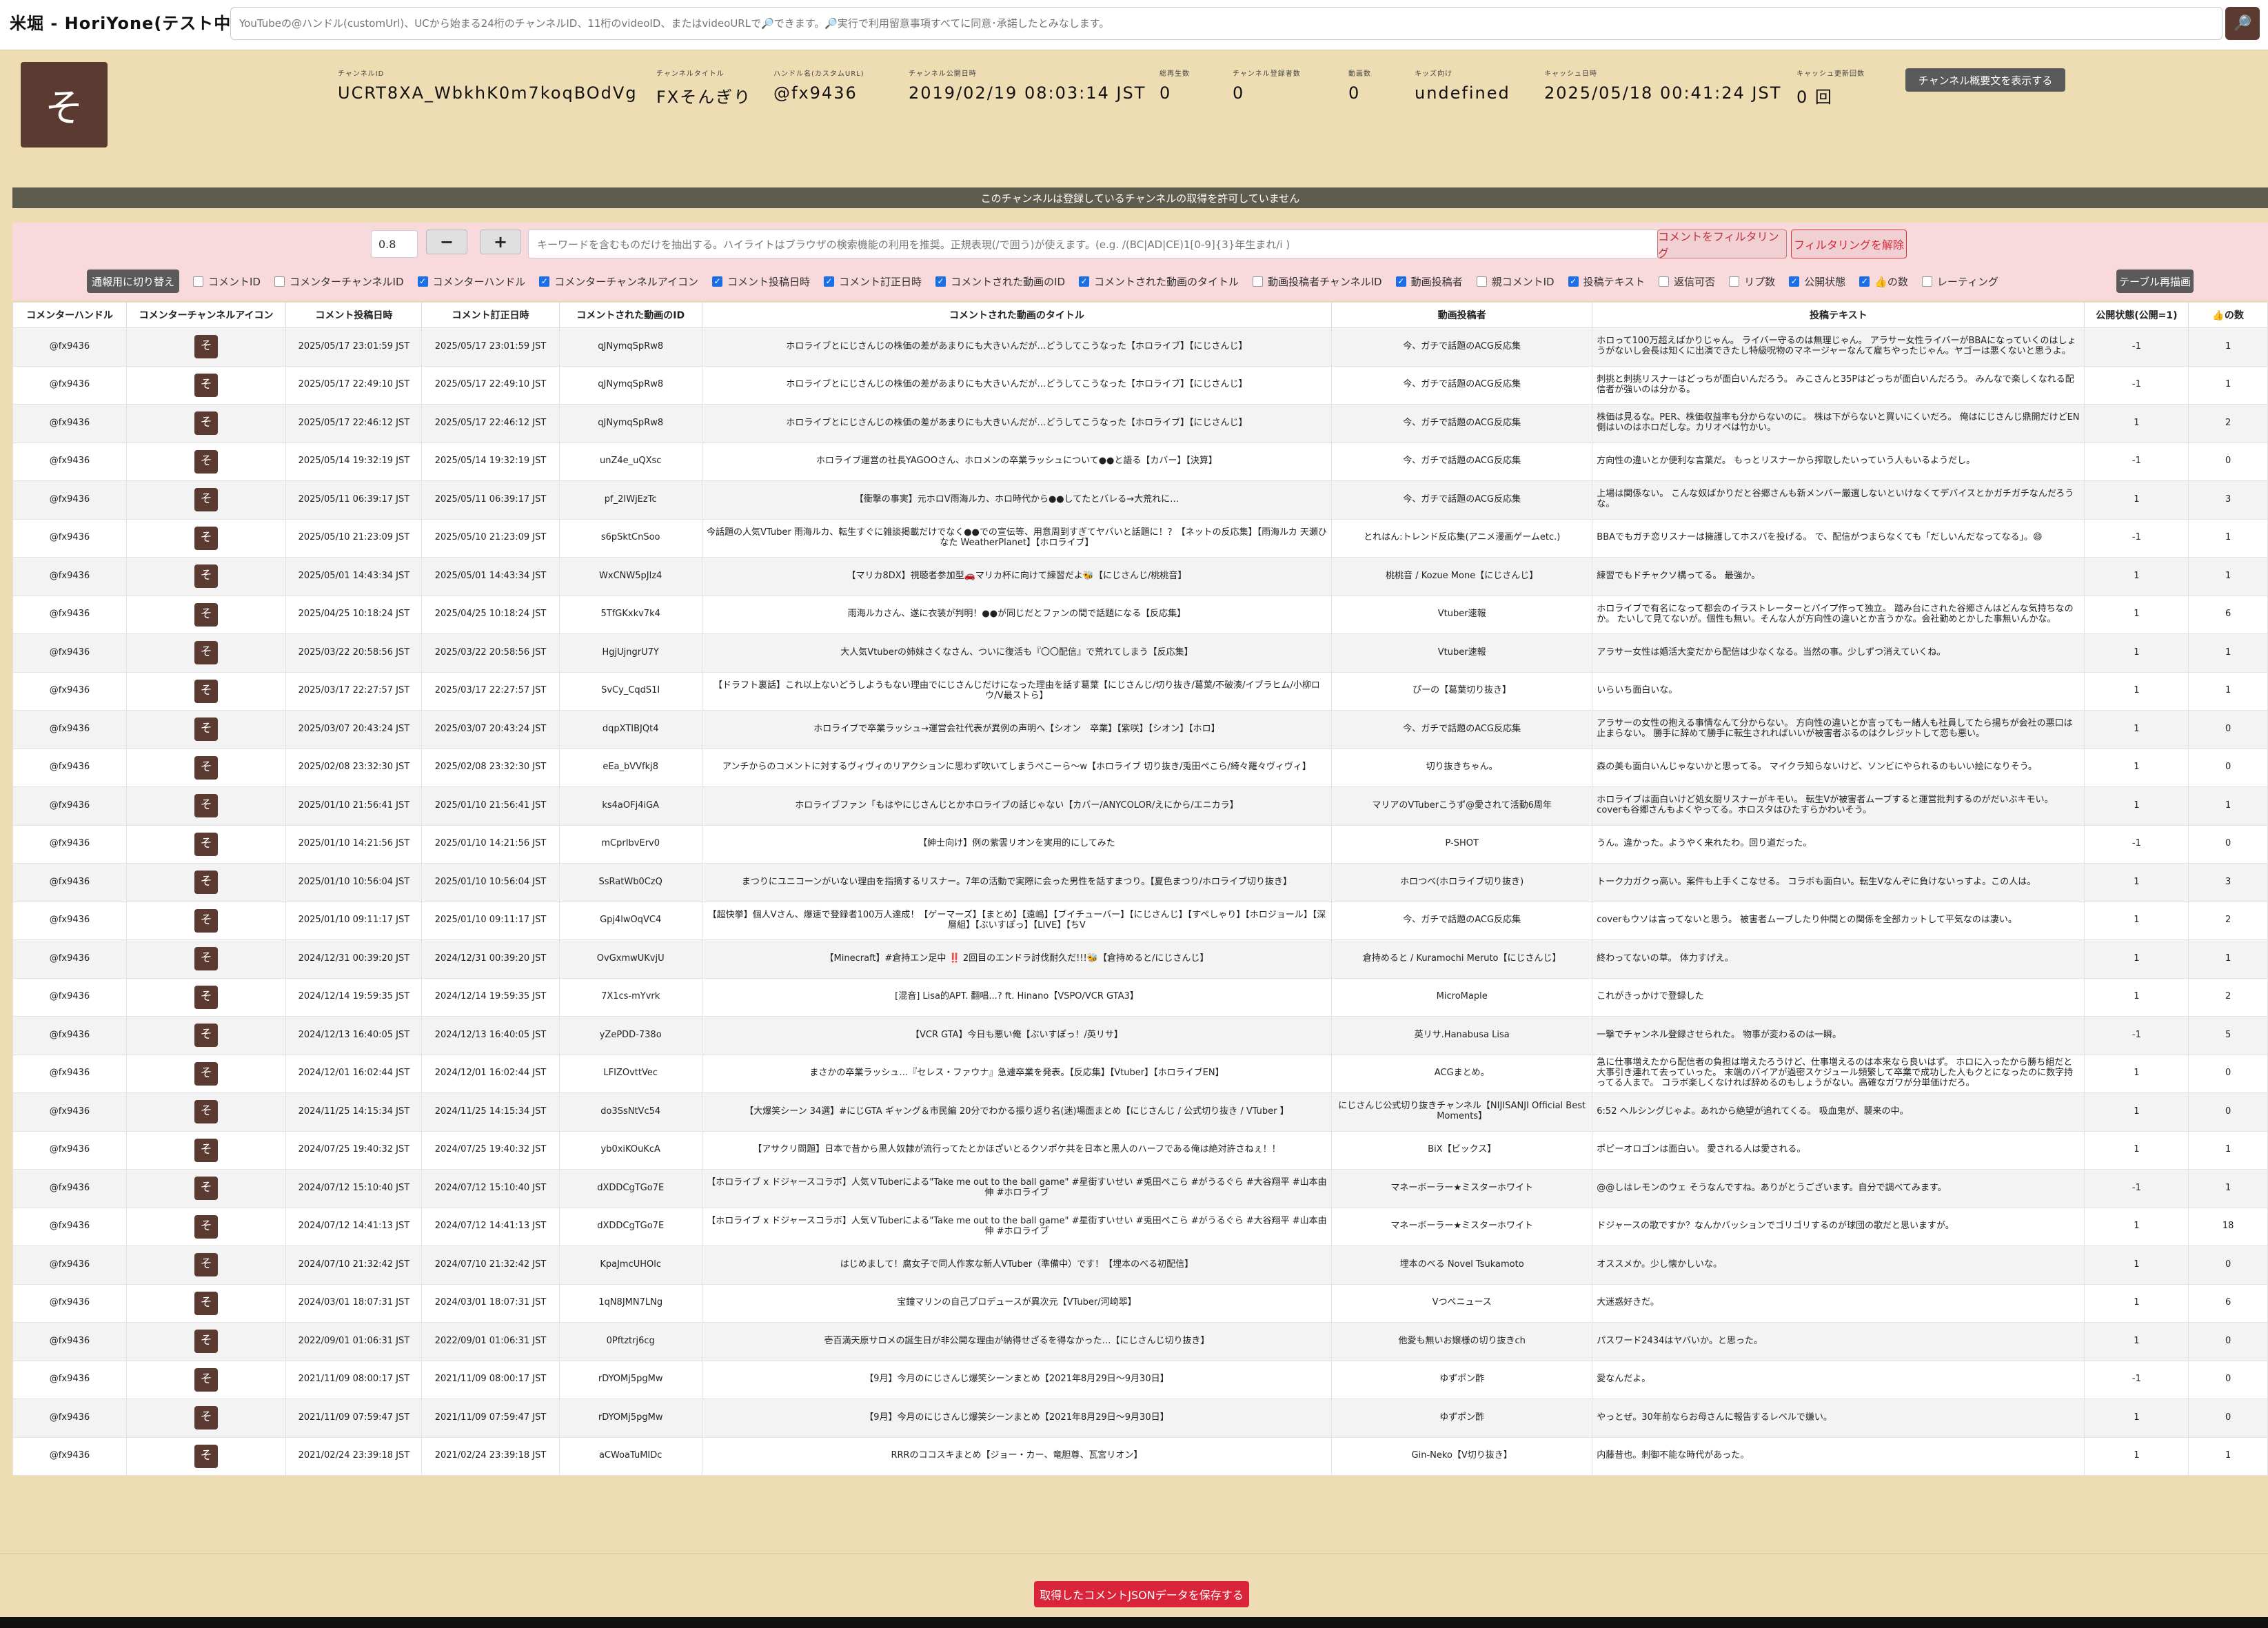 This screenshot has width=2268, height=1628. What do you see at coordinates (227, 281) in the screenshot?
I see `column-toggle: コメントID` at bounding box center [227, 281].